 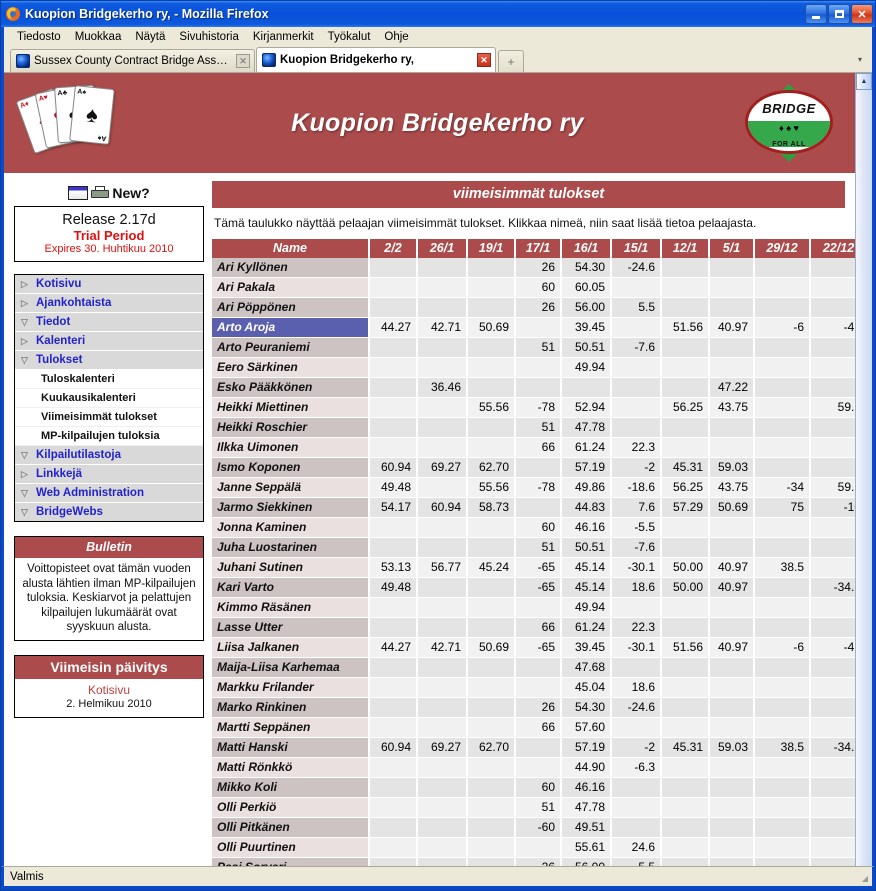 What do you see at coordinates (533, 727) in the screenshot?
I see `table-row: Martti Seppänen 66 57.60` at bounding box center [533, 727].